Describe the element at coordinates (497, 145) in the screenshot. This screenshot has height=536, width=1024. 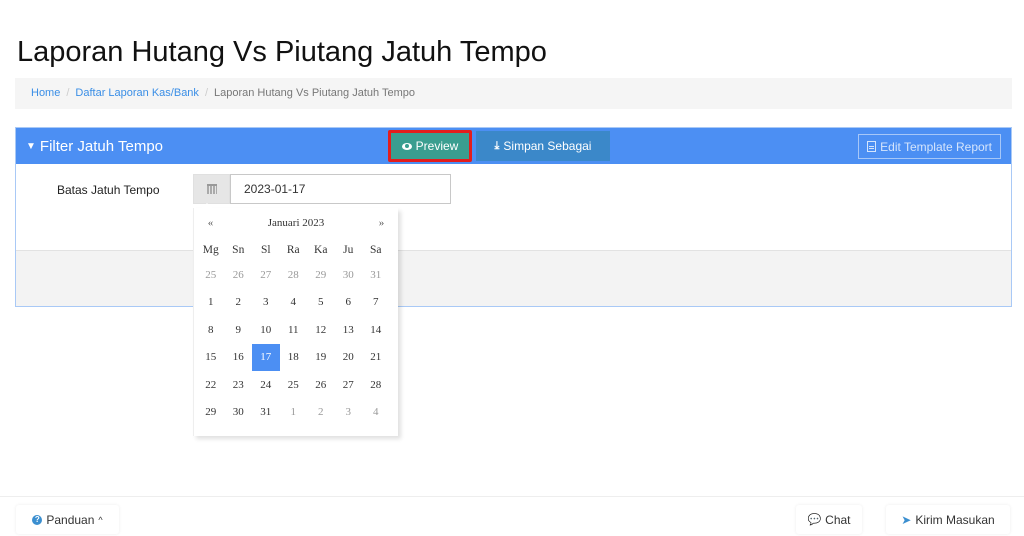
I see `download-icon: ⤓` at that location.